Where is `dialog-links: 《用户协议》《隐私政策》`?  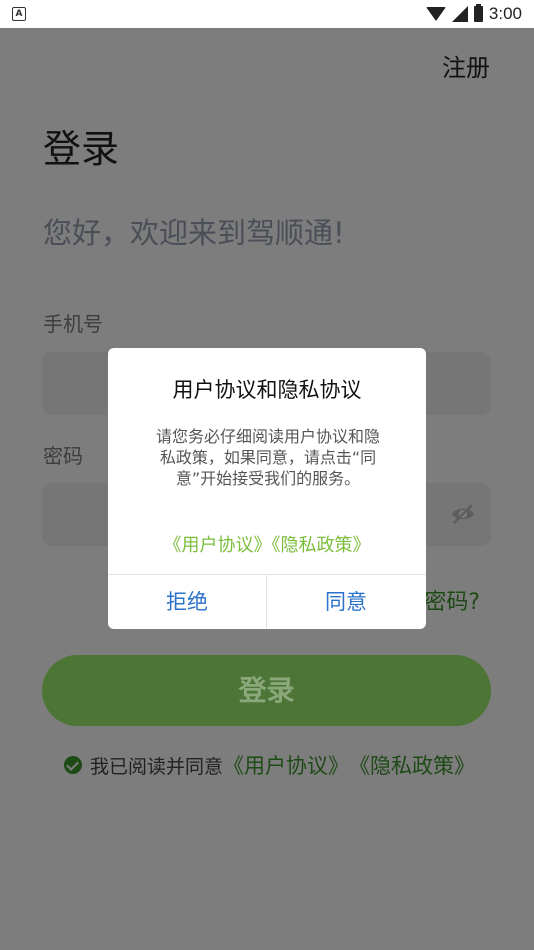
dialog-links: 《用户协议》《隐私政策》 is located at coordinates (267, 544).